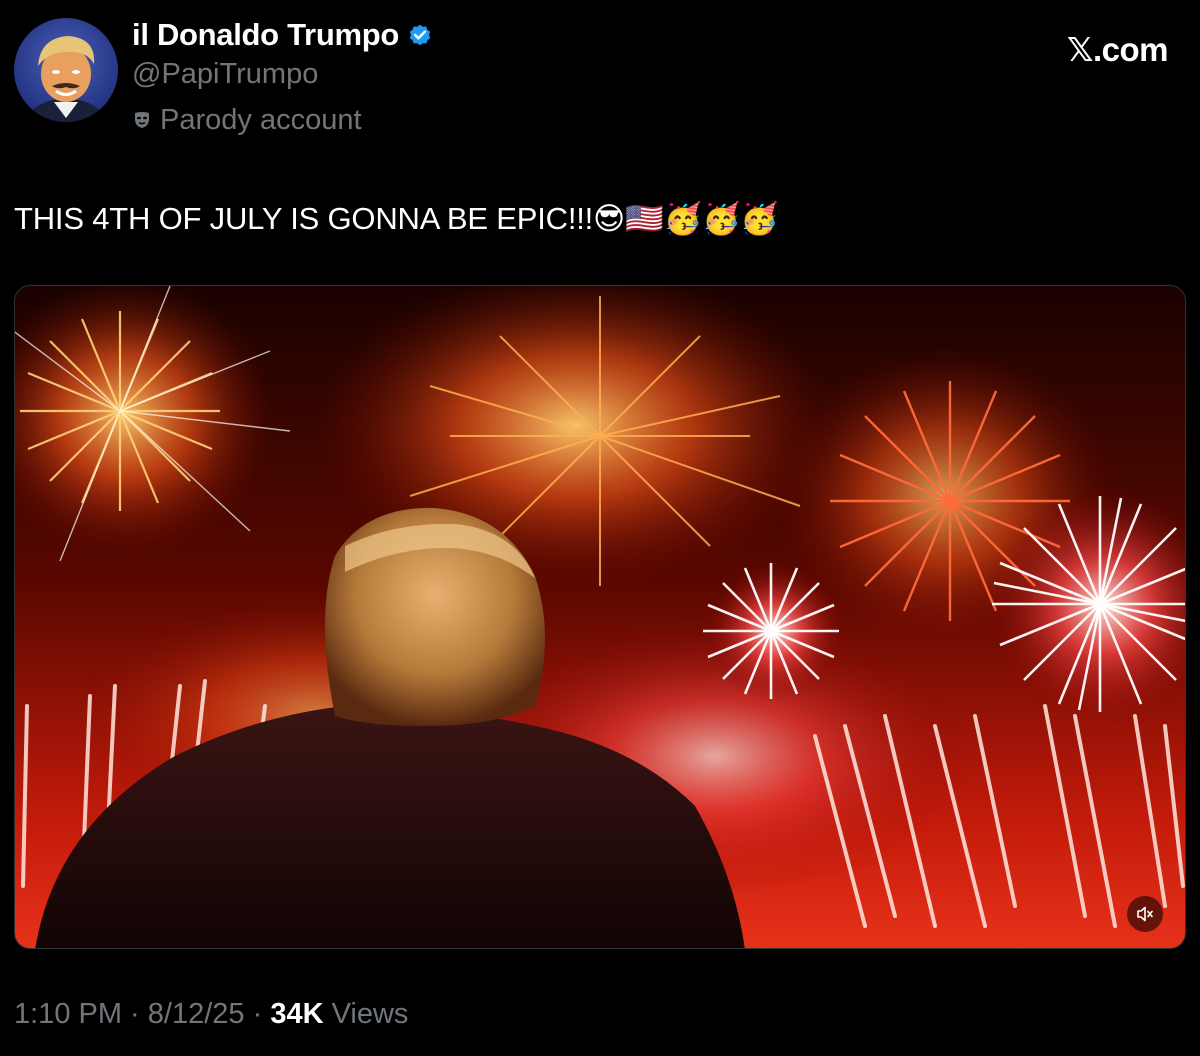 The height and width of the screenshot is (1056, 1200). Describe the element at coordinates (1130, 49) in the screenshot. I see `brand-domain: .com` at that location.